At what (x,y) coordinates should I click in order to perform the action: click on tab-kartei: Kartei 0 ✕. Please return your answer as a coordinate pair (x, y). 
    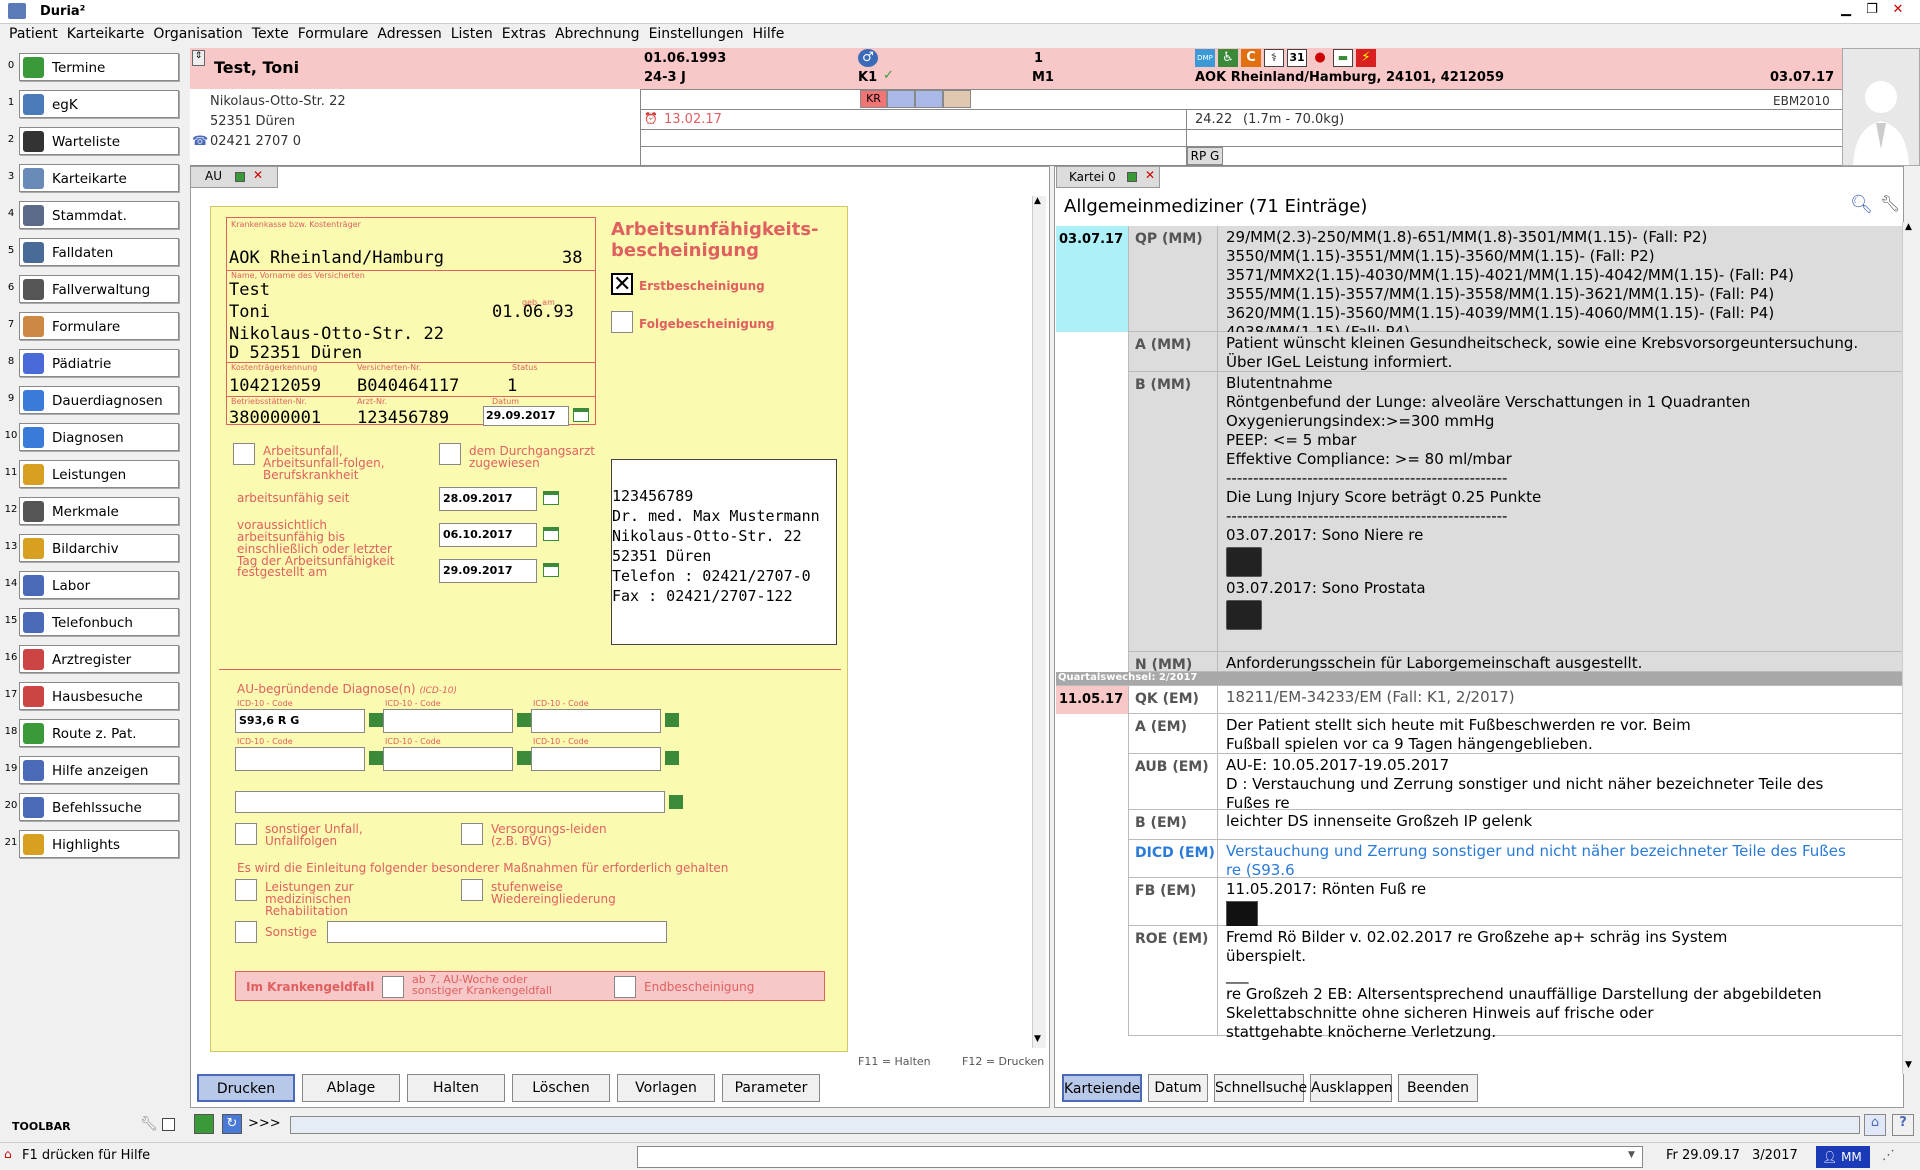
    Looking at the image, I should click on (1108, 177).